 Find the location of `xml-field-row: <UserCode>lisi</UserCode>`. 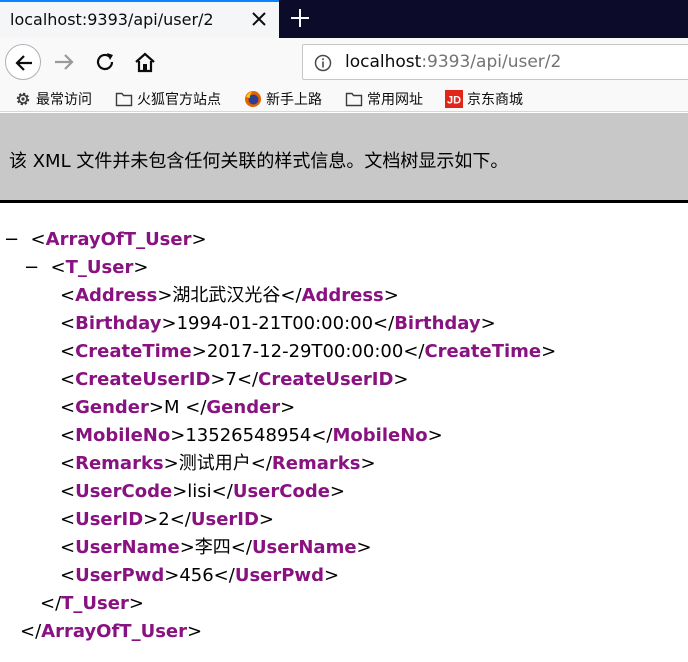

xml-field-row: <UserCode>lisi</UserCode> is located at coordinates (203, 491).